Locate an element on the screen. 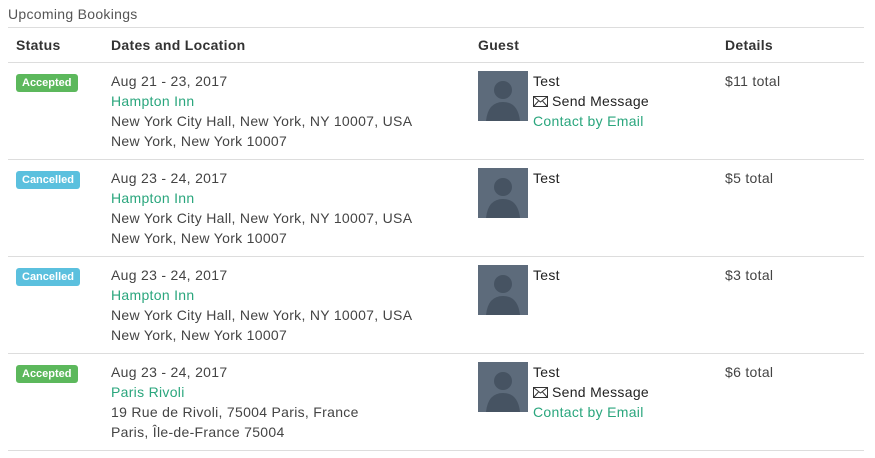  address-line-2: Paris, Île-de-France 75004 is located at coordinates (198, 432).